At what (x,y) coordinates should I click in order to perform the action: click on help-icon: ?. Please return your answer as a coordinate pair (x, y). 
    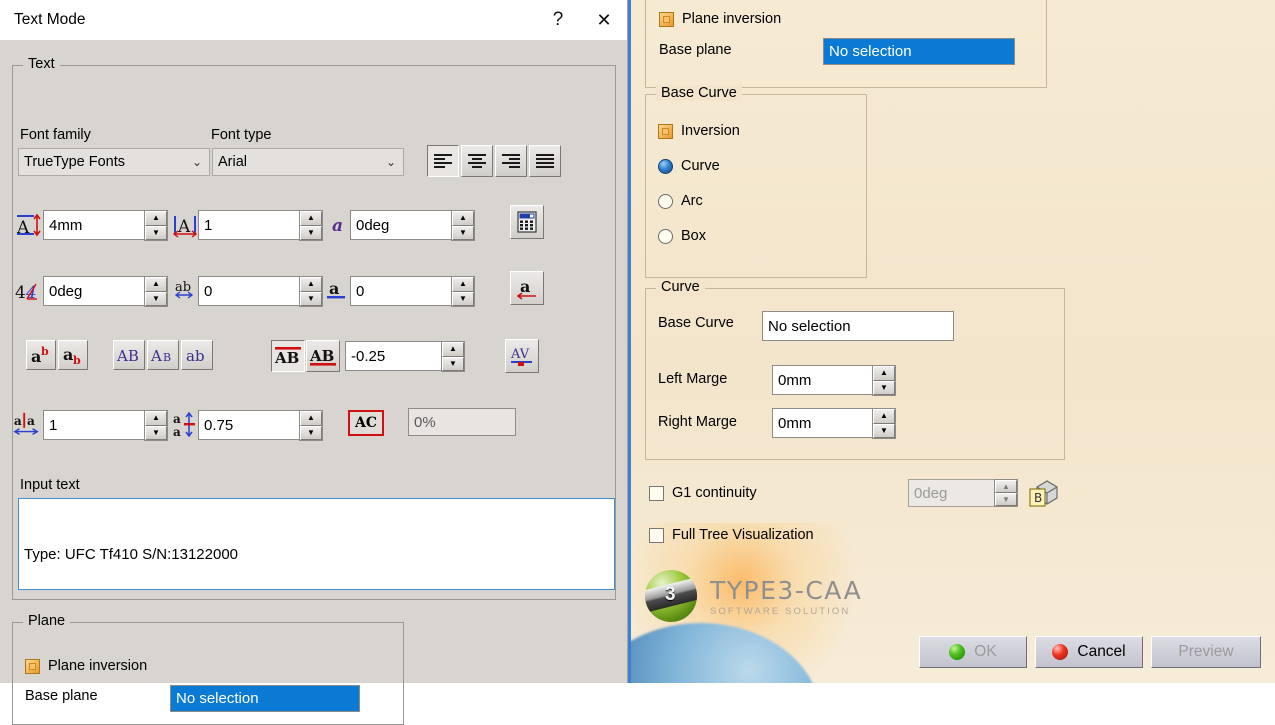
    Looking at the image, I should click on (558, 20).